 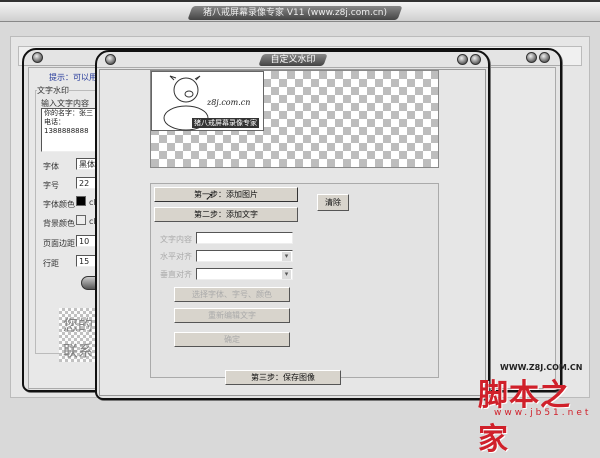 I want to click on font-color-swatch, so click(x=81, y=201).